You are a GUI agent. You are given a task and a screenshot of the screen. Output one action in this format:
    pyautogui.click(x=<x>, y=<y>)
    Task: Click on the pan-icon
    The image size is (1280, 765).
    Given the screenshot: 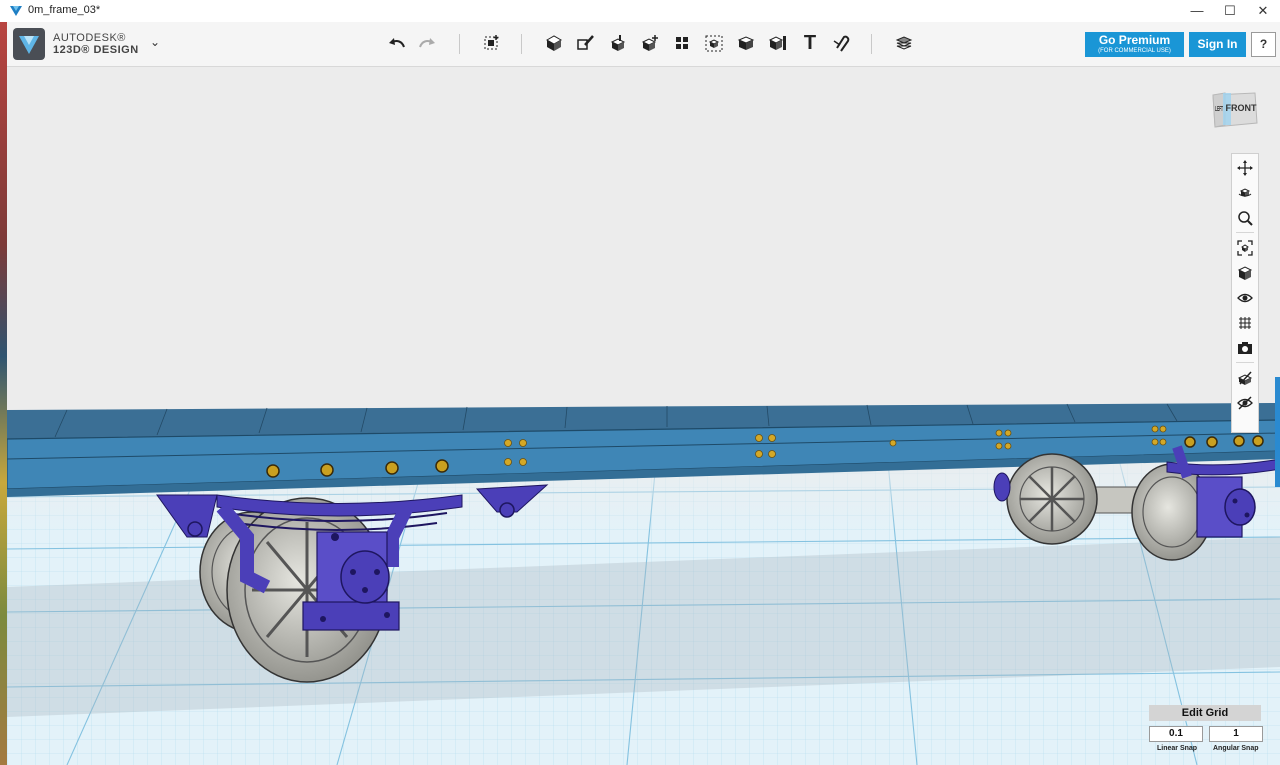 What is the action you would take?
    pyautogui.click(x=1245, y=168)
    